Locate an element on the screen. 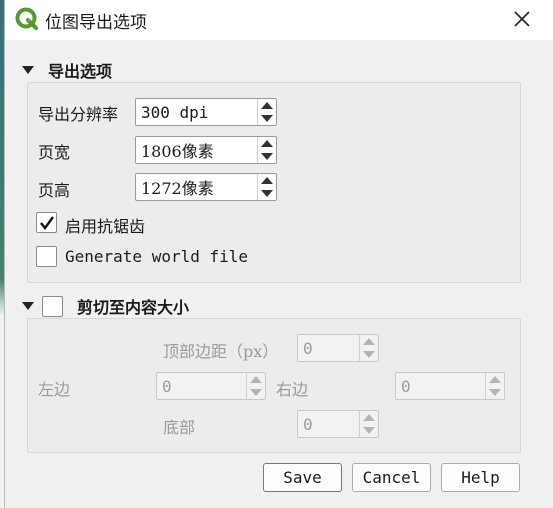 The image size is (553, 508). bottom-margin-value: 0 is located at coordinates (328, 424).